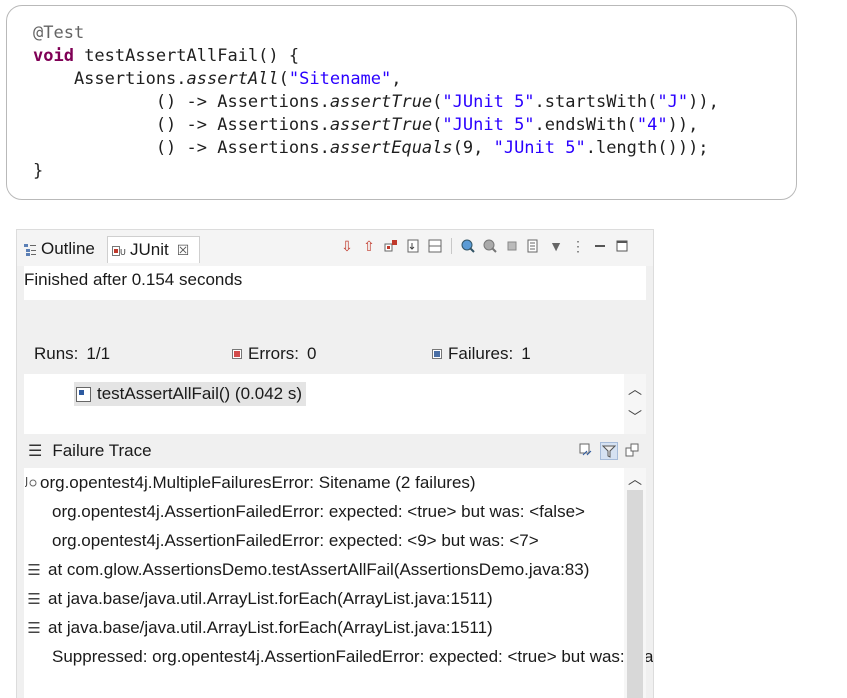 The image size is (847, 698). What do you see at coordinates (490, 246) in the screenshot?
I see `rerun-failed-first-icon` at bounding box center [490, 246].